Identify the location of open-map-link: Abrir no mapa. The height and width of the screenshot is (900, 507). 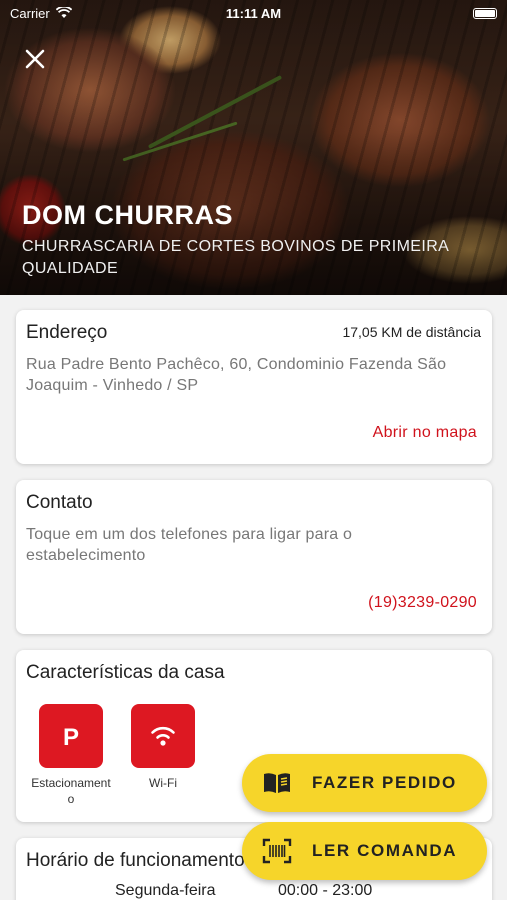
(425, 433).